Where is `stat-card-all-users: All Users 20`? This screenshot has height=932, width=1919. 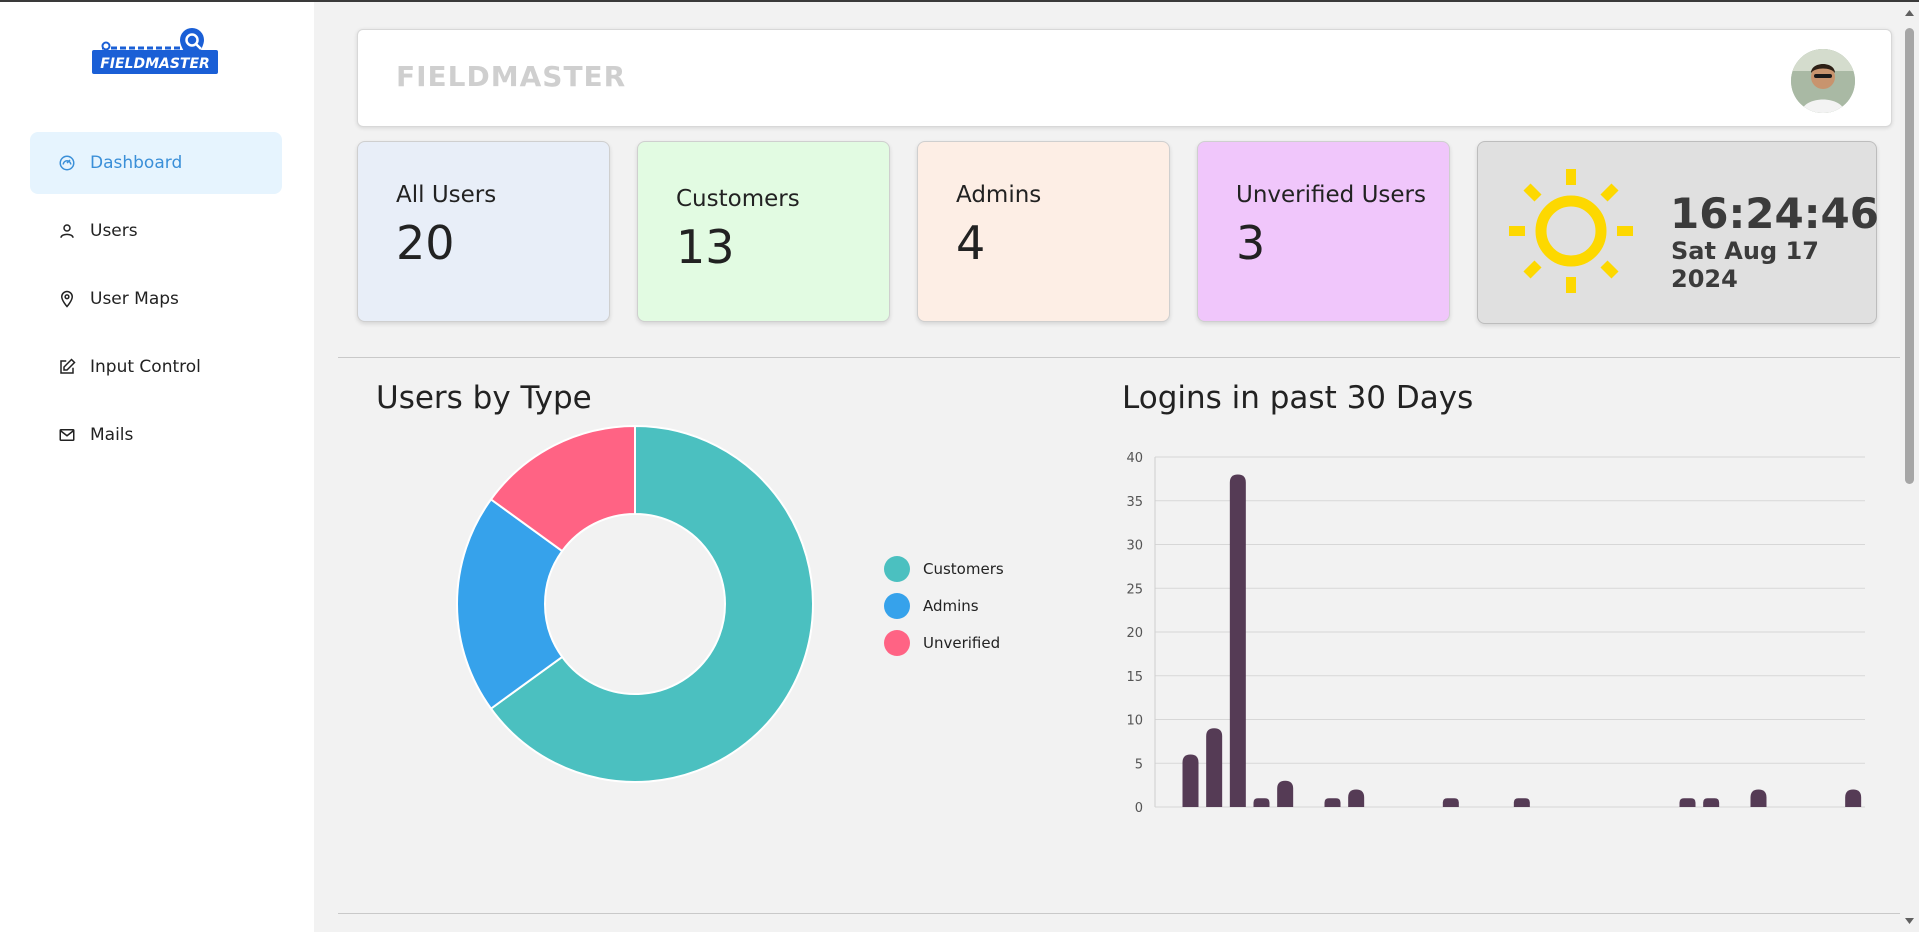 stat-card-all-users: All Users 20 is located at coordinates (483, 231).